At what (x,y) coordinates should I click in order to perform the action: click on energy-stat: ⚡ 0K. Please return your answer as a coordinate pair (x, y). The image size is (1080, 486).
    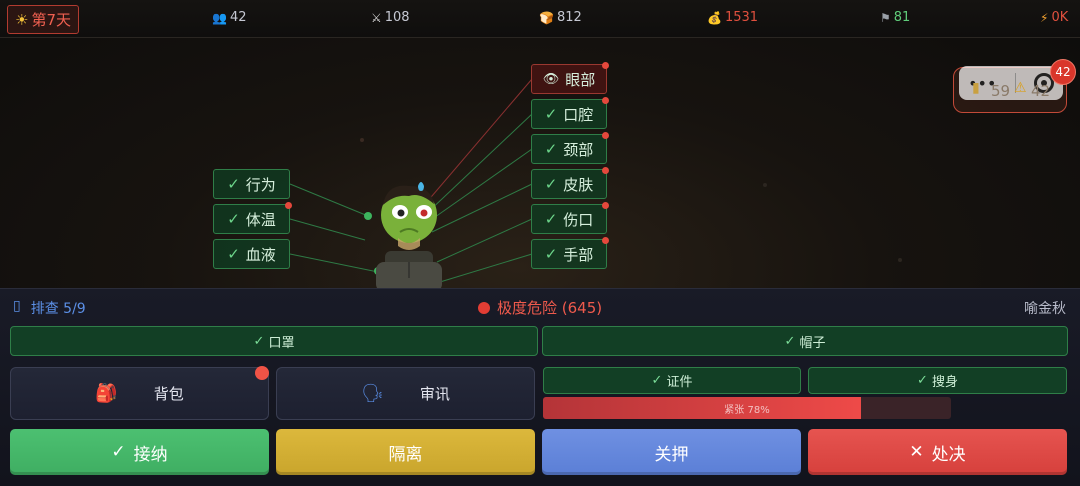
    Looking at the image, I should click on (1054, 17).